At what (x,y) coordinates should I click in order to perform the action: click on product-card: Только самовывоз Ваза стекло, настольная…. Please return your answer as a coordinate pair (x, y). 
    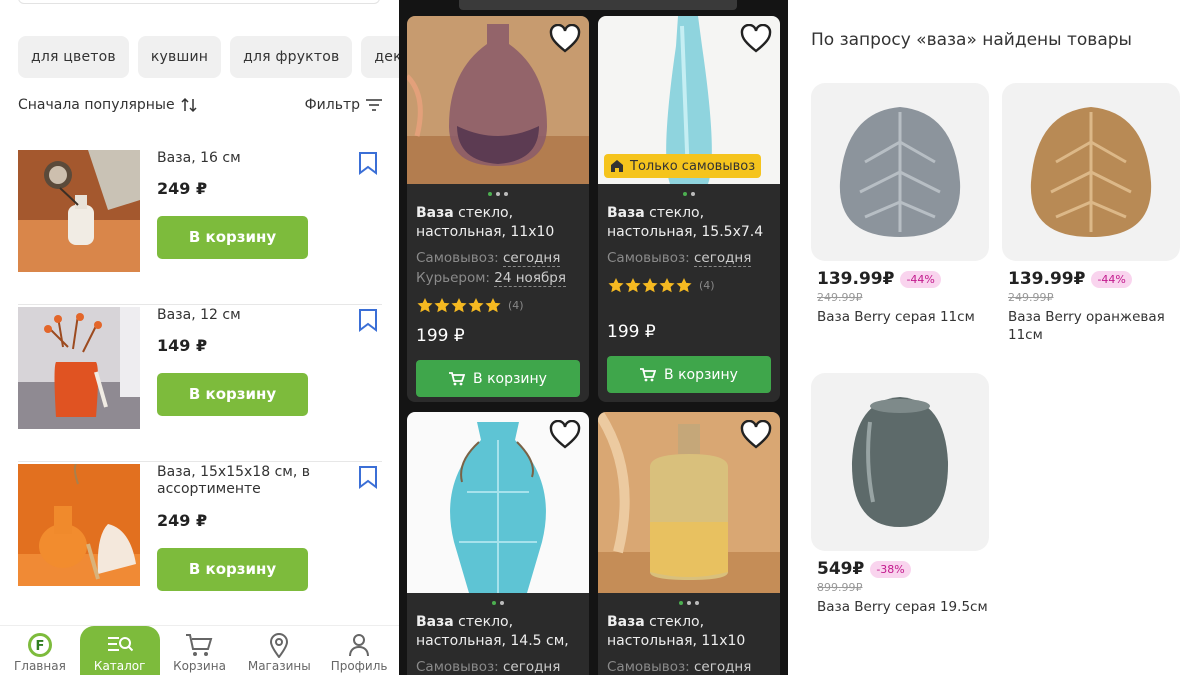
    Looking at the image, I should click on (689, 209).